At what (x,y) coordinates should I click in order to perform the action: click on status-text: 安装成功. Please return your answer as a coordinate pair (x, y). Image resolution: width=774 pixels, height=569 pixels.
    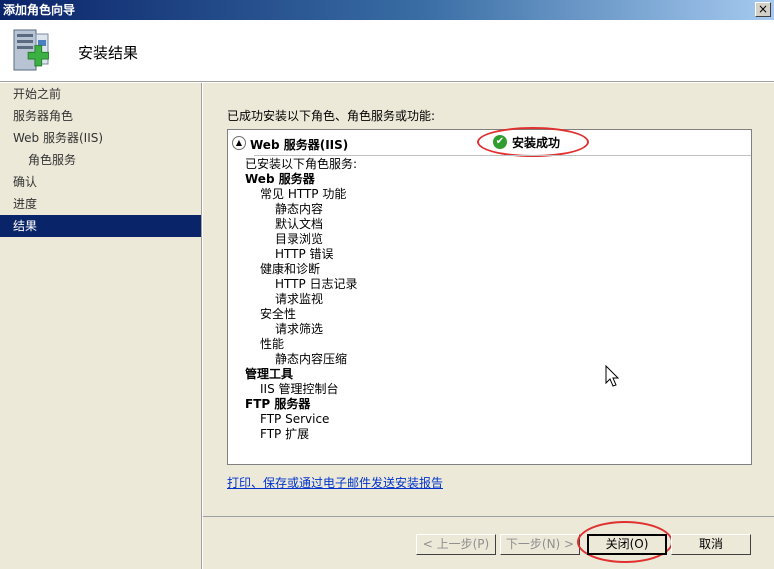
    Looking at the image, I should click on (536, 143).